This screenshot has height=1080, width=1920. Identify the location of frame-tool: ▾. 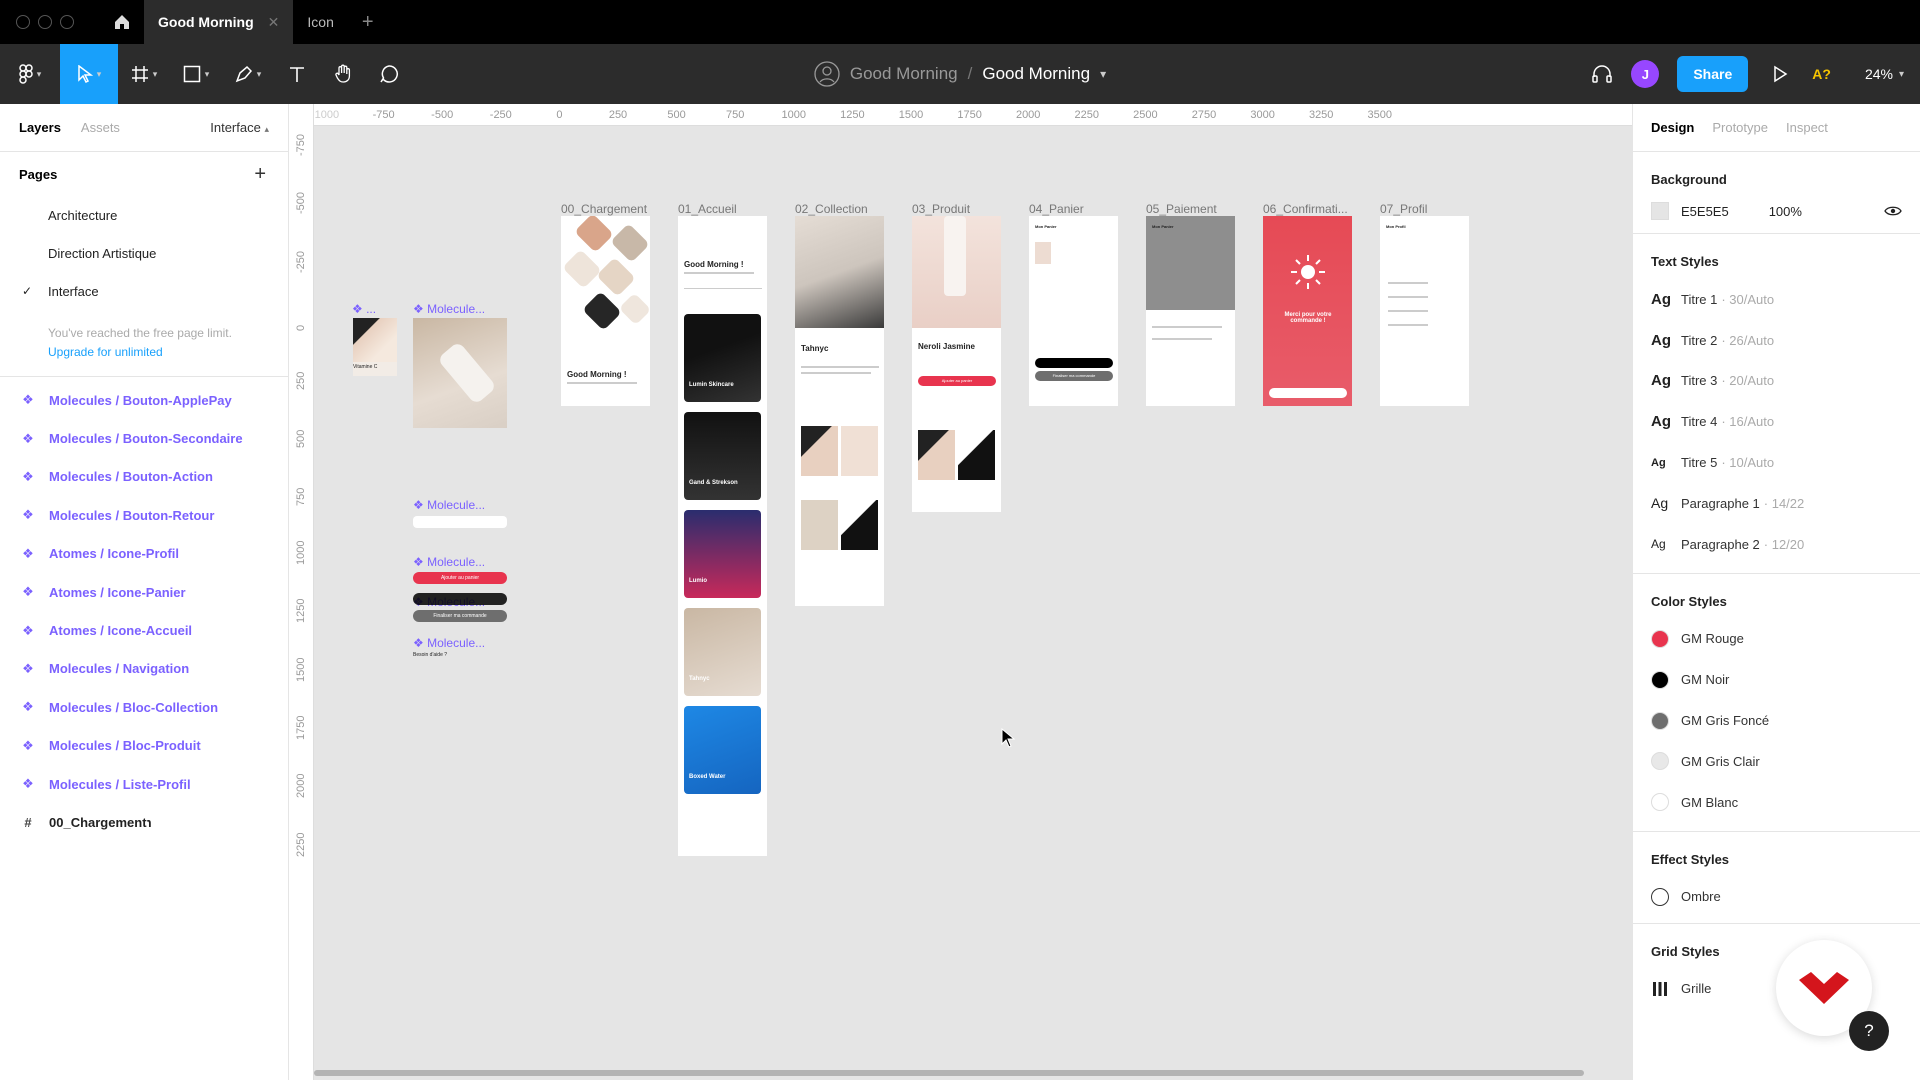
(144, 74).